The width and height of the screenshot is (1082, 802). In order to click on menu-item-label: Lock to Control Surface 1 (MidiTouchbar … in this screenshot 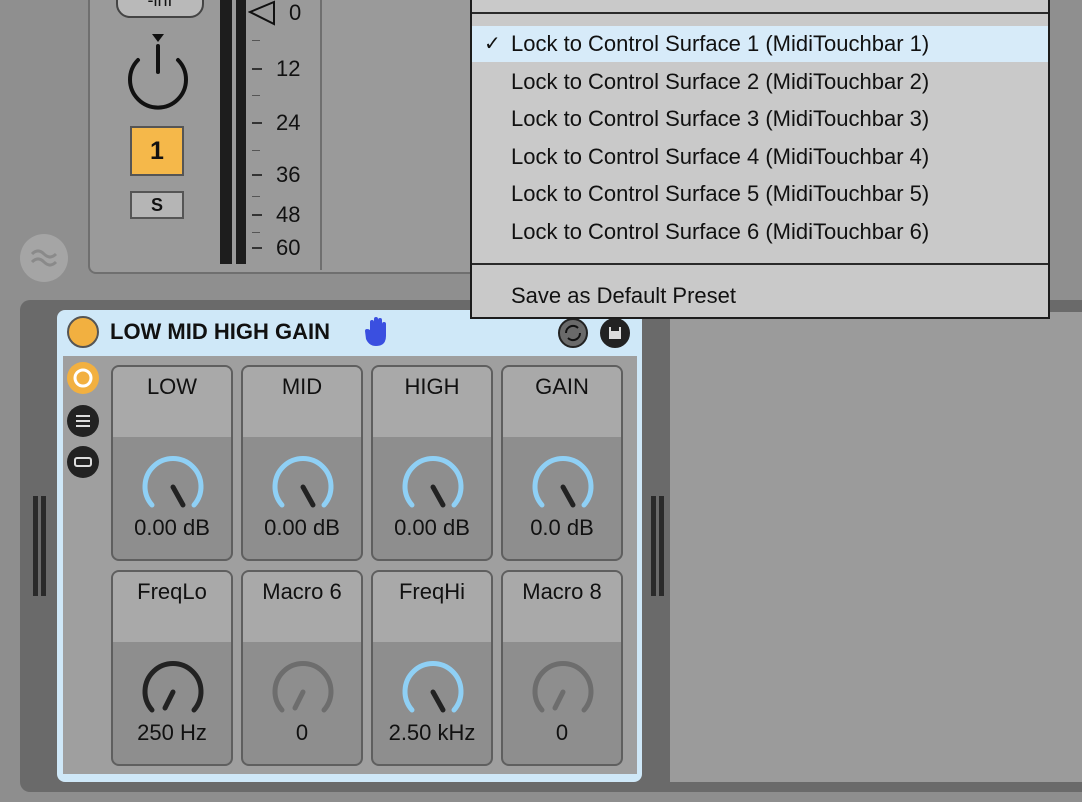, I will do `click(720, 43)`.